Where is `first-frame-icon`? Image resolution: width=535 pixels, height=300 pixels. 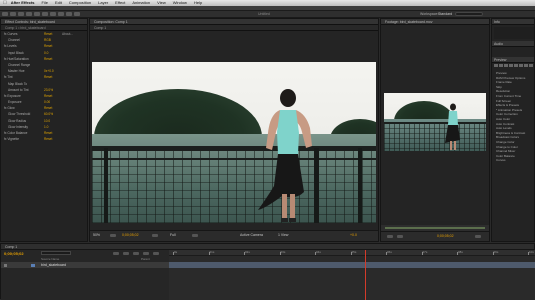 first-frame-icon is located at coordinates (496, 65).